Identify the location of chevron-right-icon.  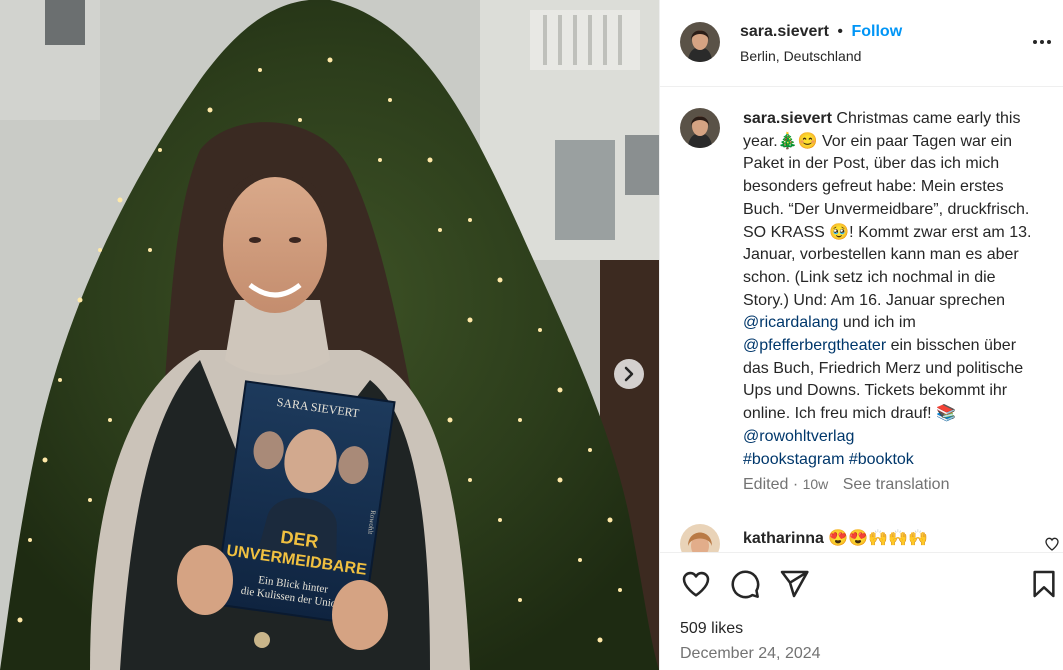
(629, 374).